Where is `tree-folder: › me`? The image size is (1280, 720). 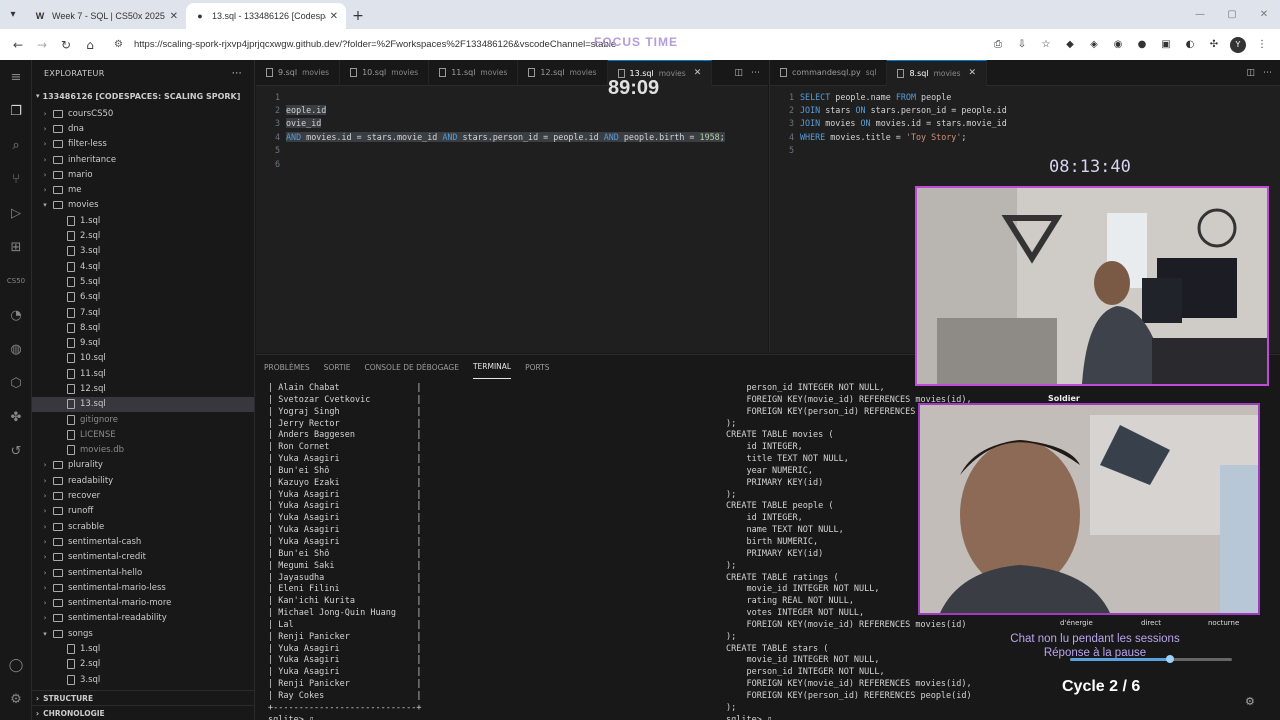 tree-folder: › me is located at coordinates (143, 189).